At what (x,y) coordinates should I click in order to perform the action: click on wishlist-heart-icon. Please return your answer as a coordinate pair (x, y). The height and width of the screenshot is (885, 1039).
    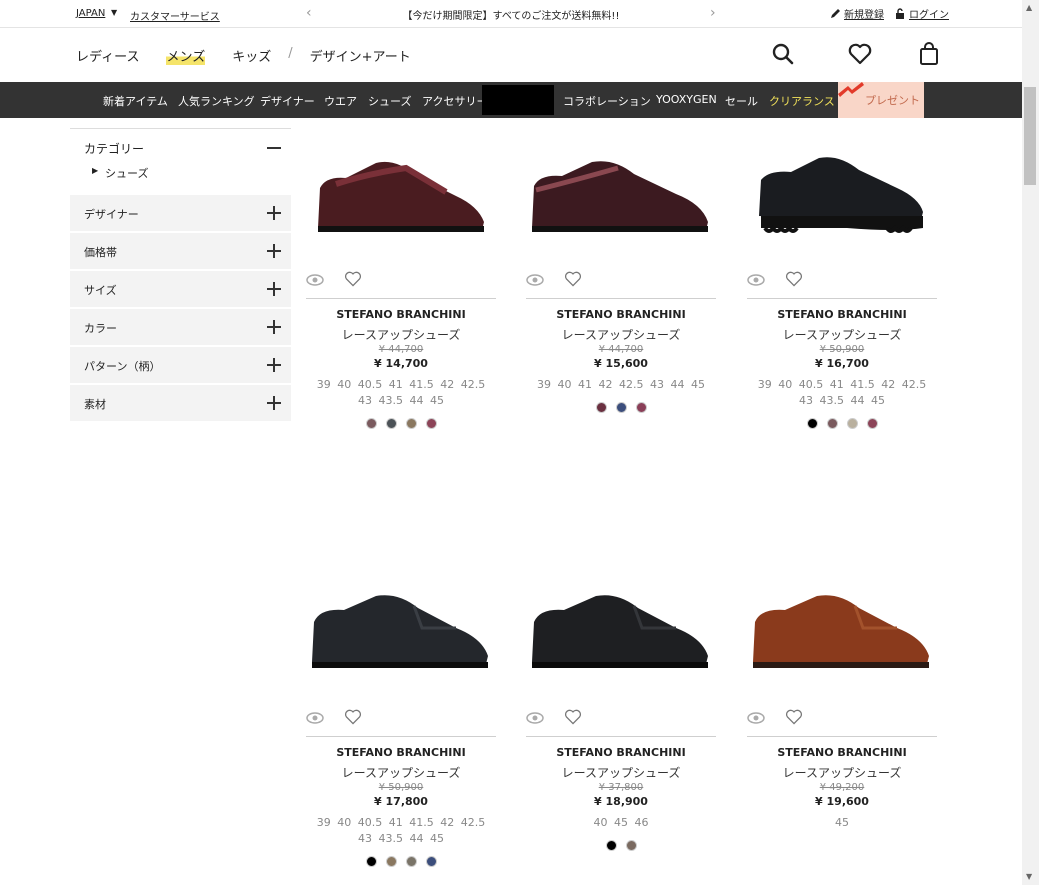
    Looking at the image, I should click on (860, 54).